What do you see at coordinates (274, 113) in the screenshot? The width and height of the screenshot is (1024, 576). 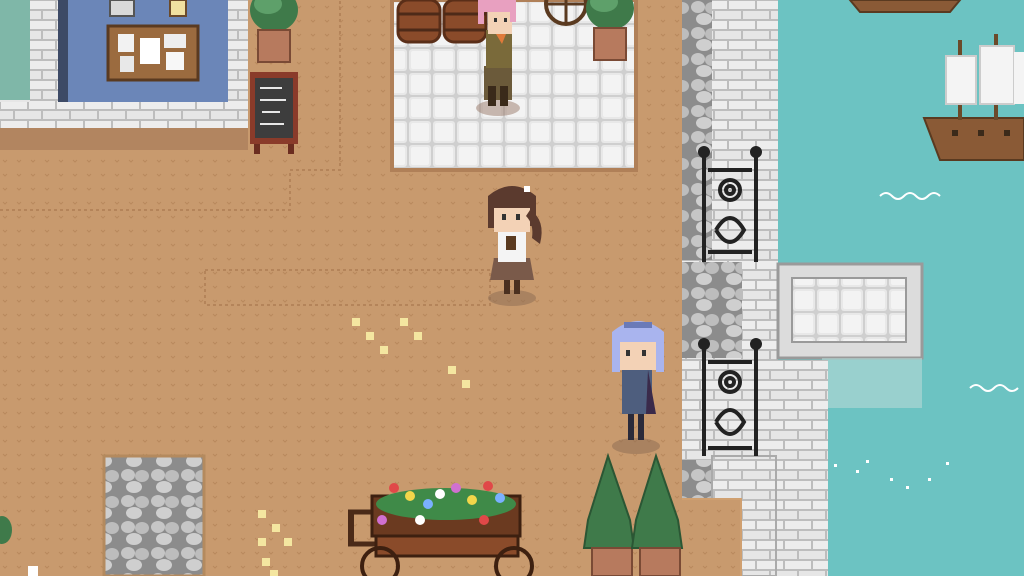 I see `chalkboard-sign` at bounding box center [274, 113].